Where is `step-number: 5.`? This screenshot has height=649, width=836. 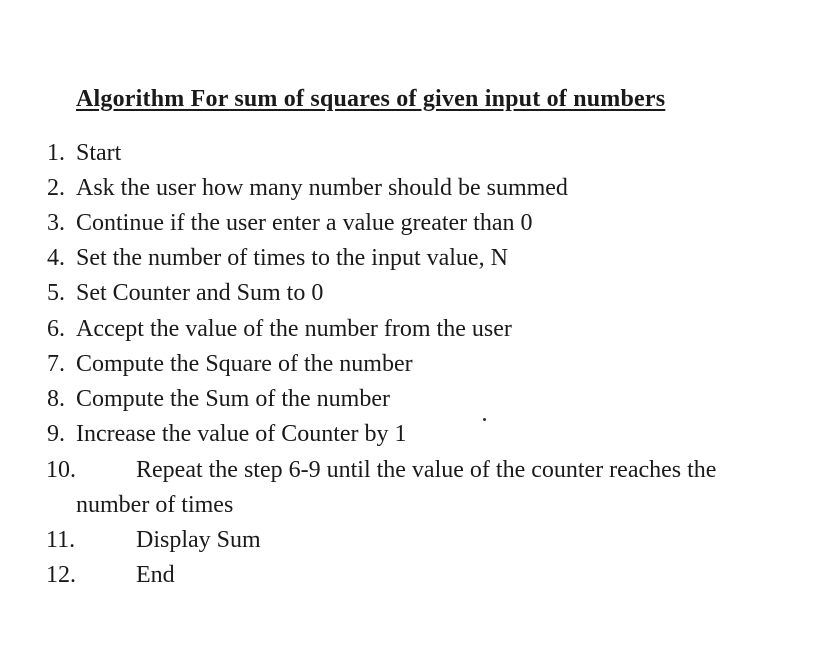
step-number: 5. is located at coordinates (56, 293).